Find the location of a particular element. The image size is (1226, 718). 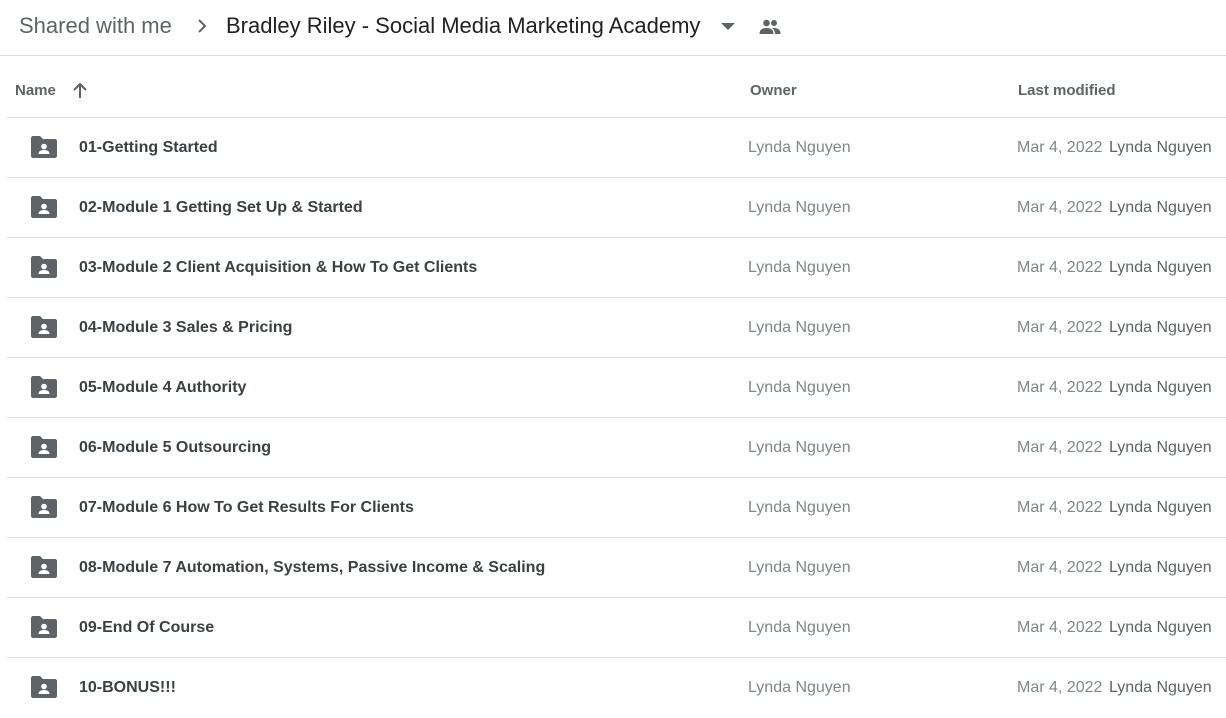

file-name: 02-Module 1 Getting Set Up & Started is located at coordinates (221, 207).